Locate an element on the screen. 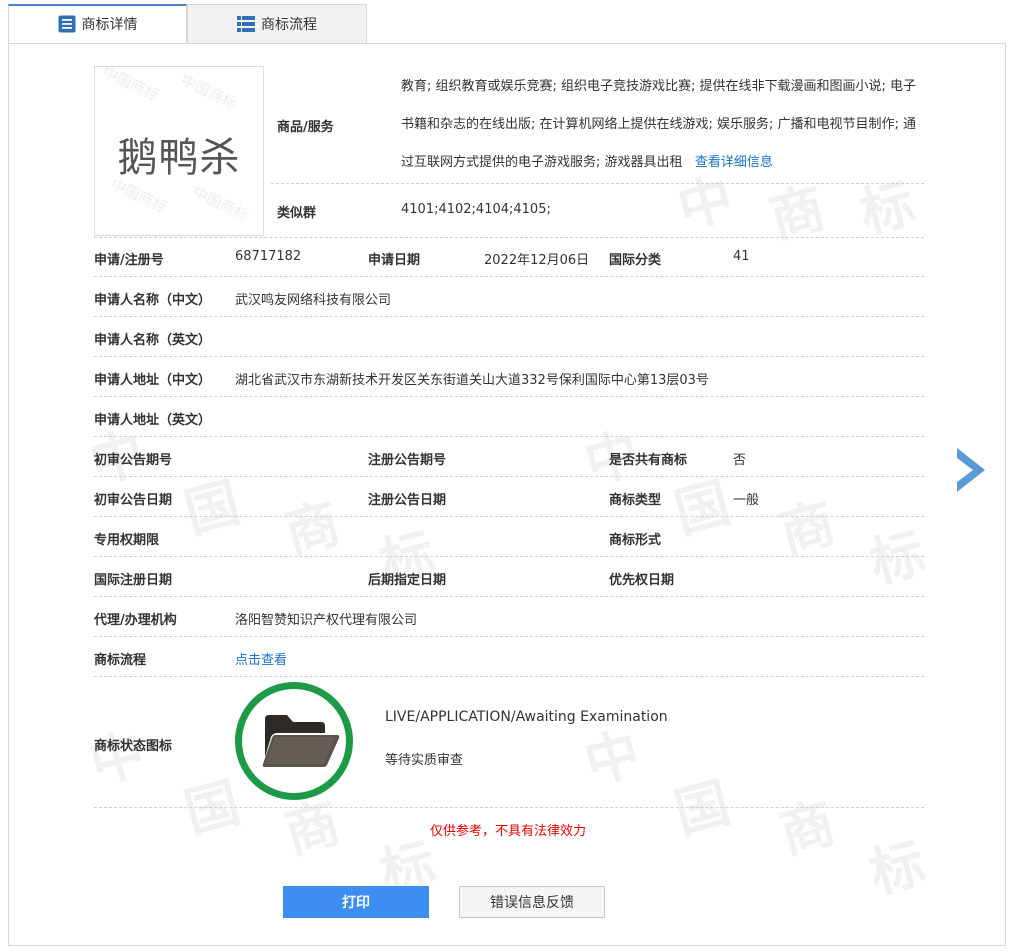 This screenshot has width=1012, height=951. list-icon is located at coordinates (67, 24).